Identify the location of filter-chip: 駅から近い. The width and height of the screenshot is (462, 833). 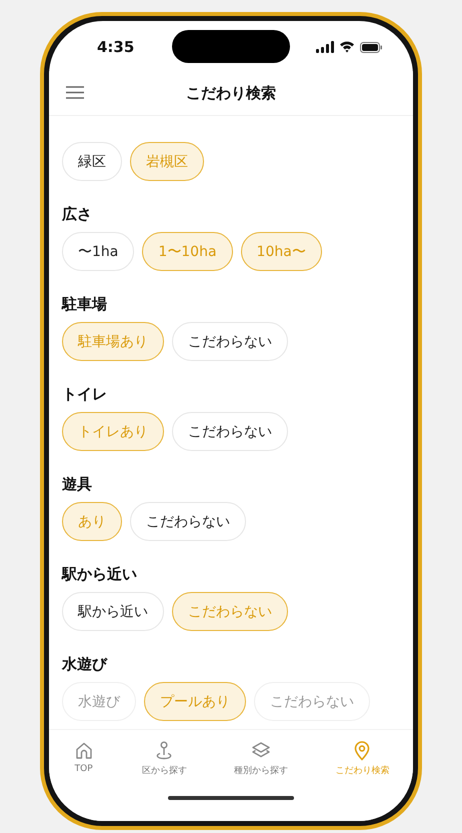
(113, 611).